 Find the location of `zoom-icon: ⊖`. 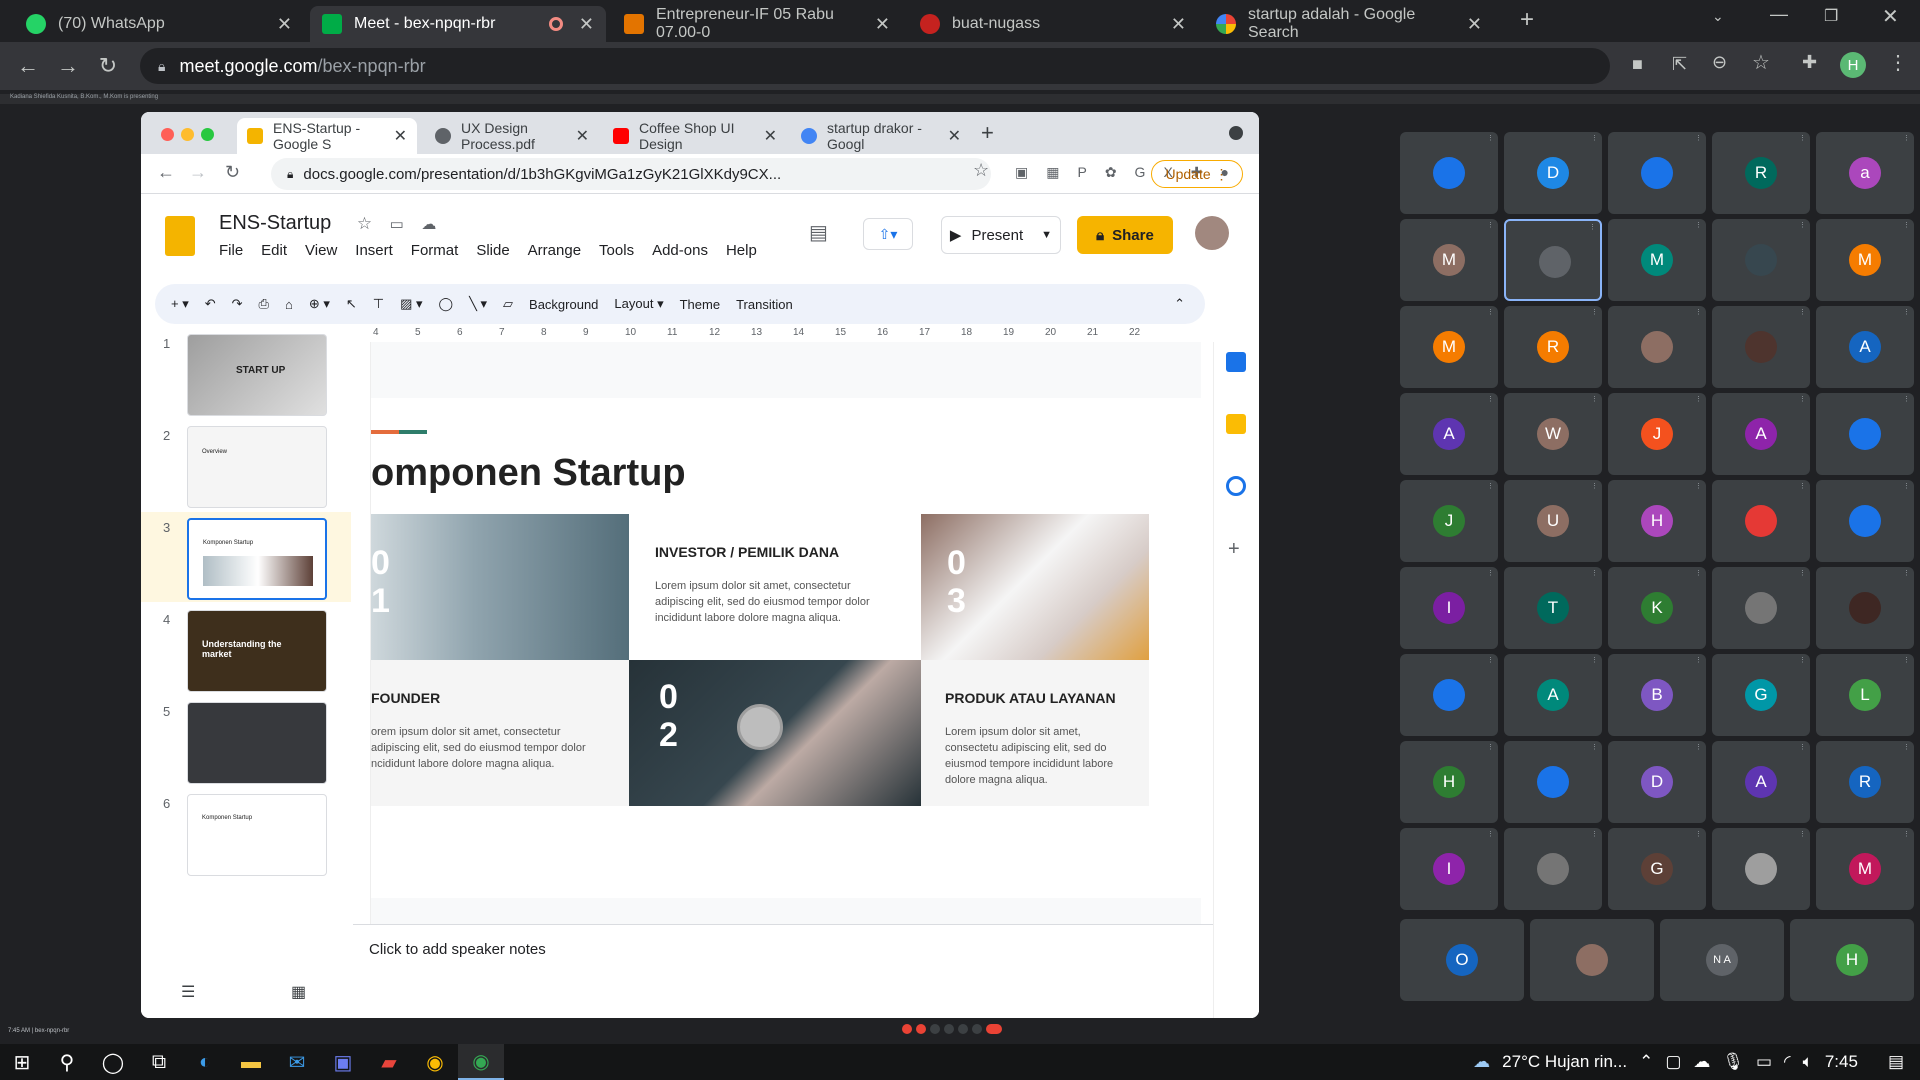

zoom-icon: ⊖ is located at coordinates (1719, 62).